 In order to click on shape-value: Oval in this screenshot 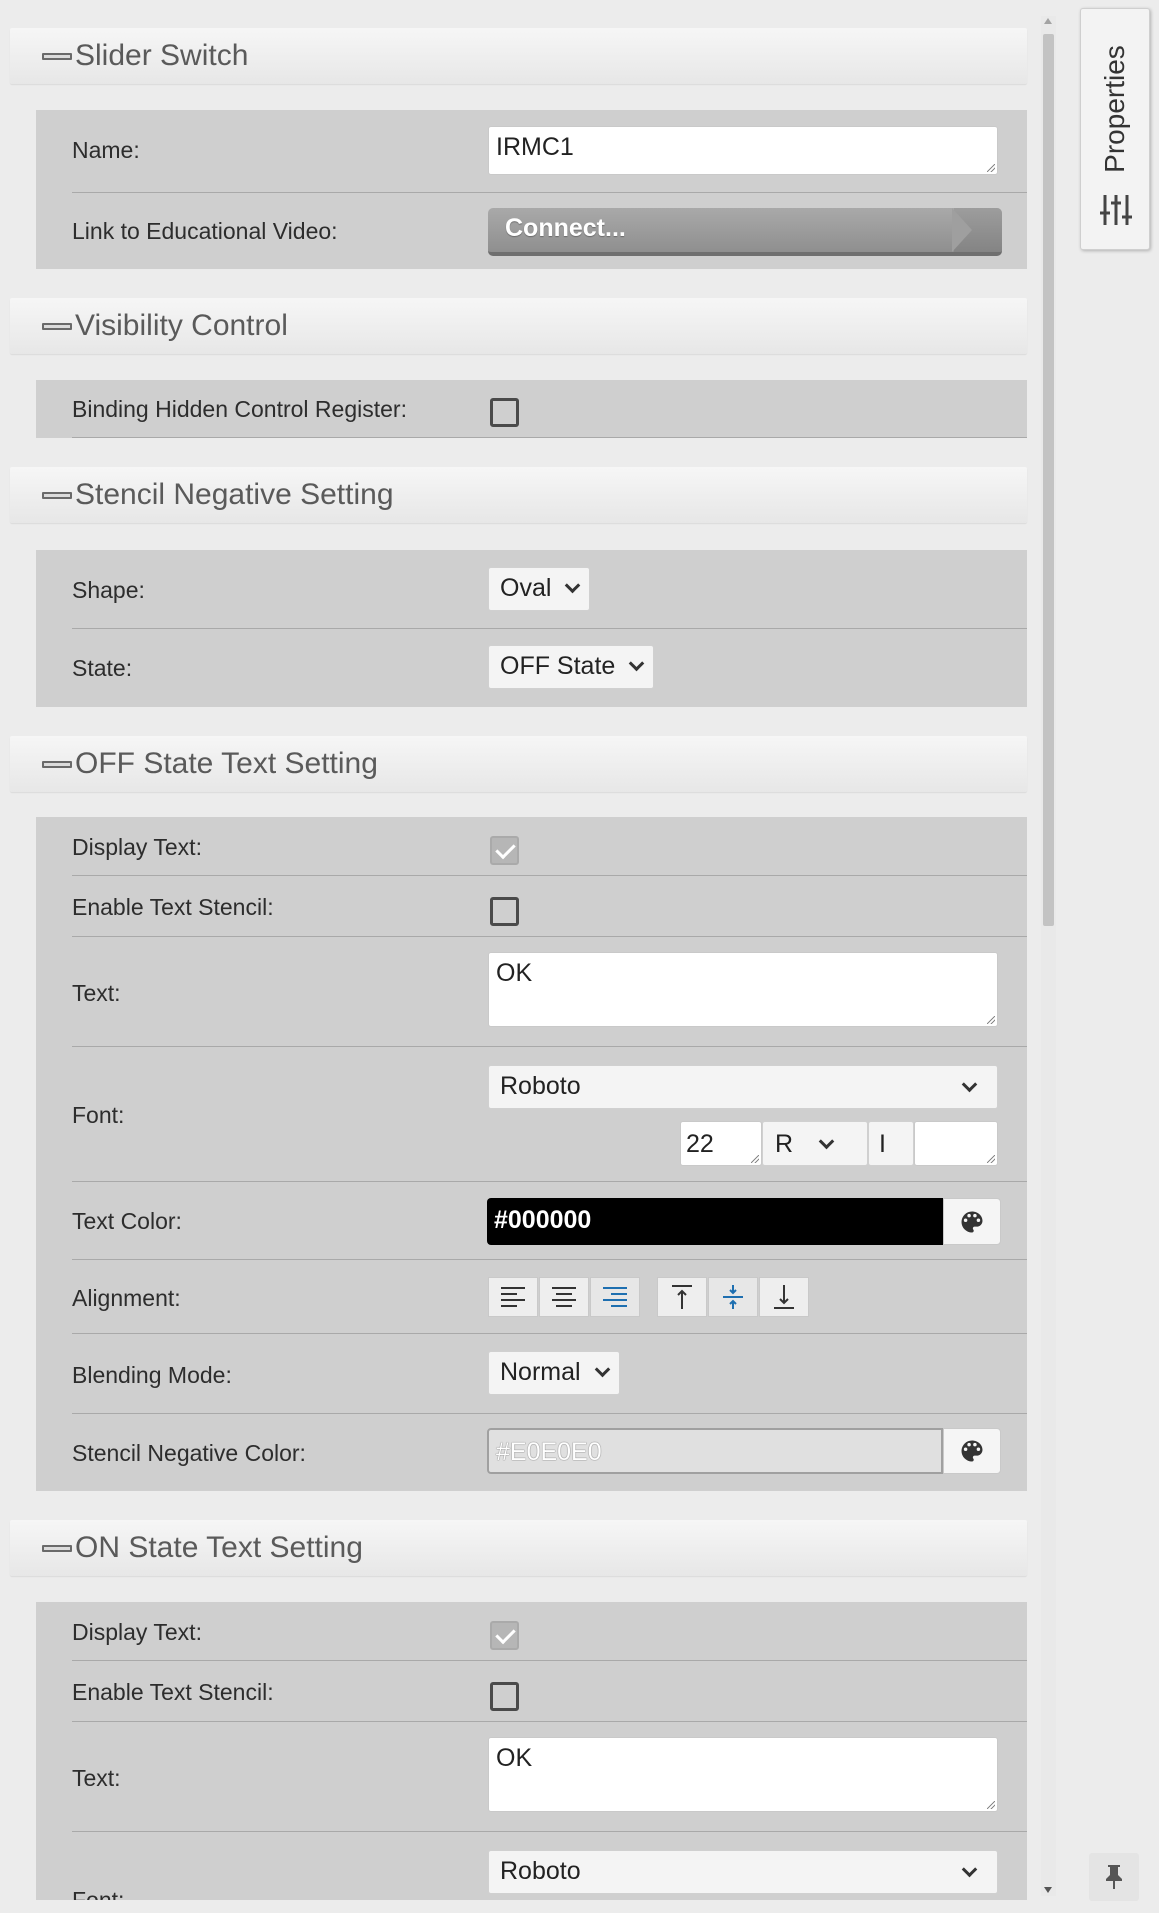, I will do `click(526, 588)`.